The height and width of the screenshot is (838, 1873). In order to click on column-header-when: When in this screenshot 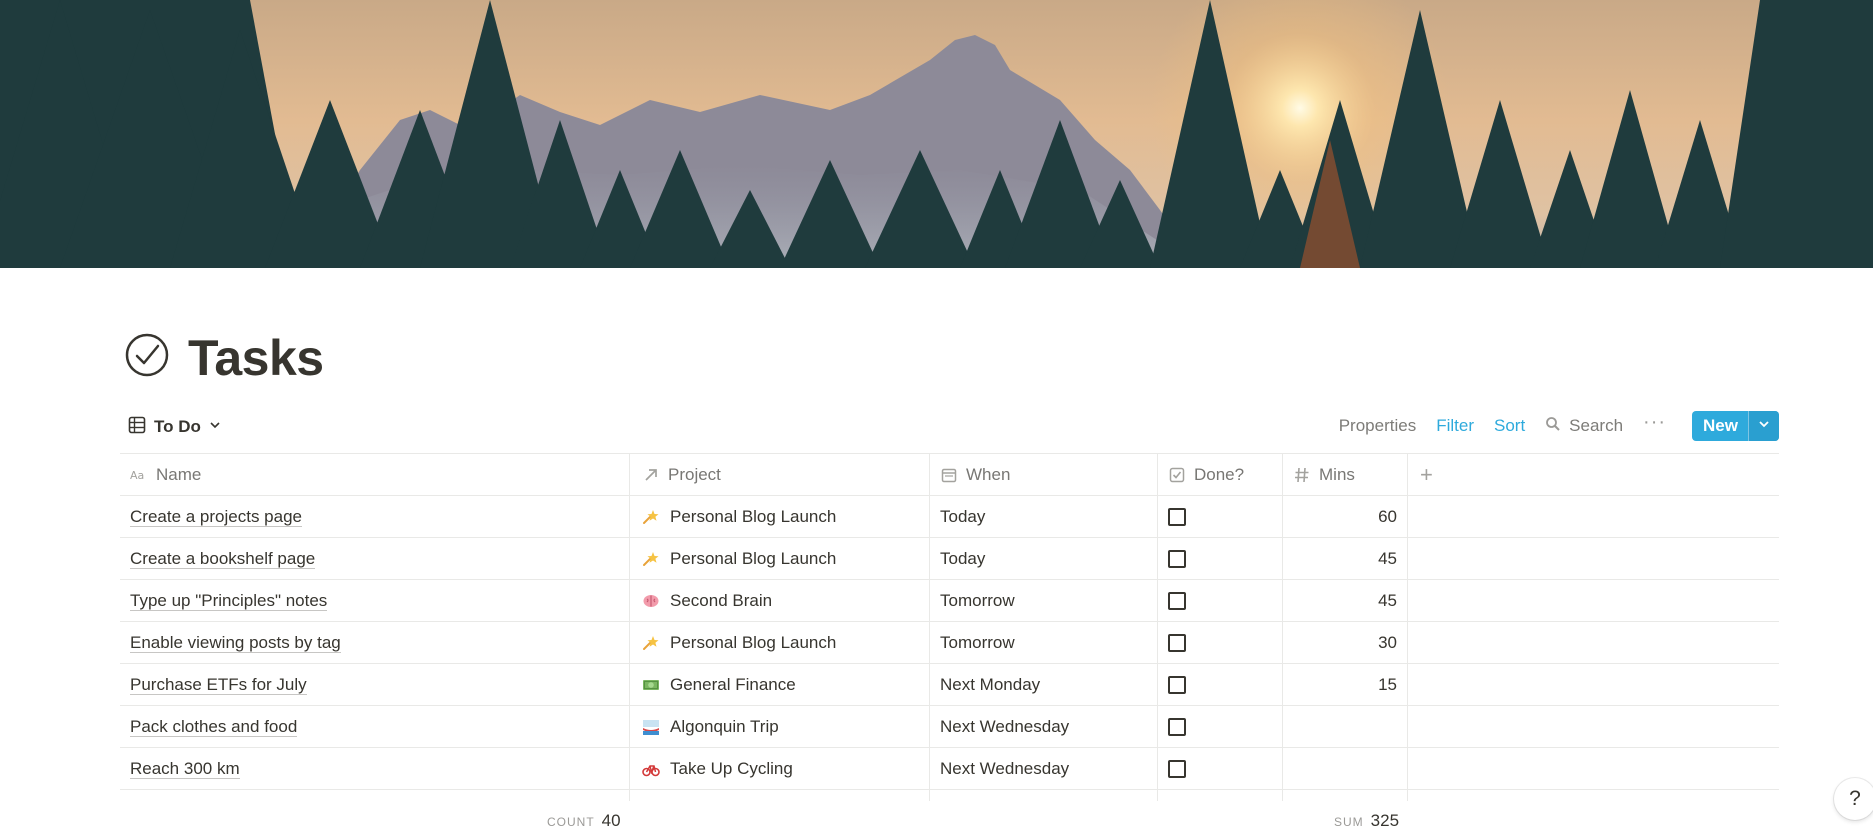, I will do `click(1044, 474)`.